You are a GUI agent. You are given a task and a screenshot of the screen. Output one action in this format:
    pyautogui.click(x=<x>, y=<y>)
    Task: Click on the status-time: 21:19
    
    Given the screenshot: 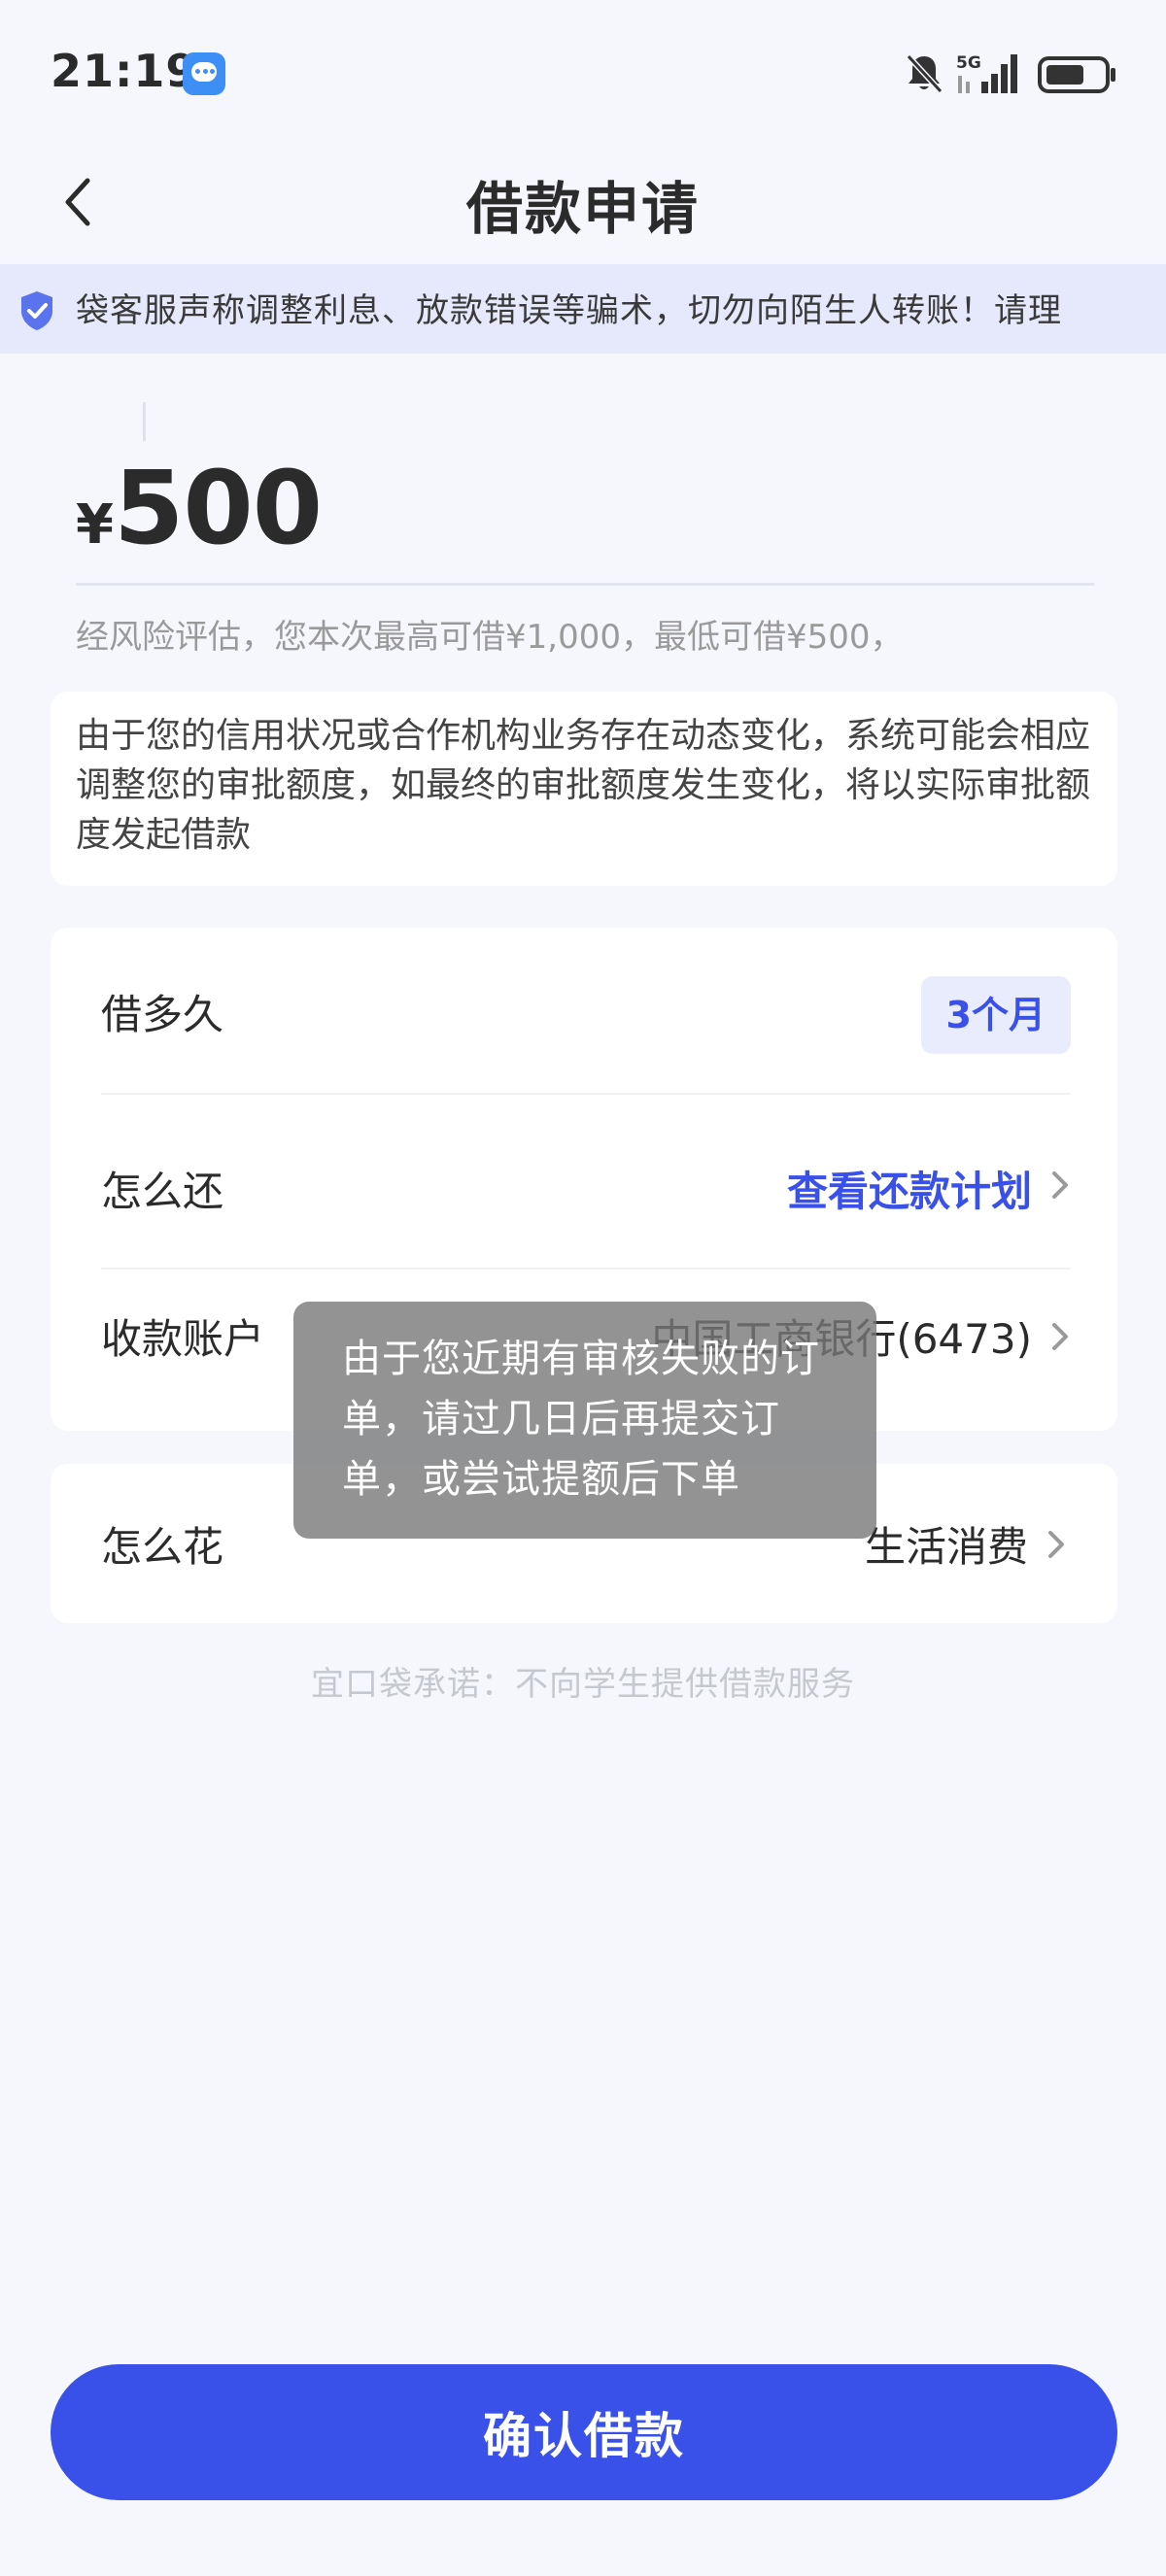 What is the action you would take?
    pyautogui.click(x=124, y=71)
    